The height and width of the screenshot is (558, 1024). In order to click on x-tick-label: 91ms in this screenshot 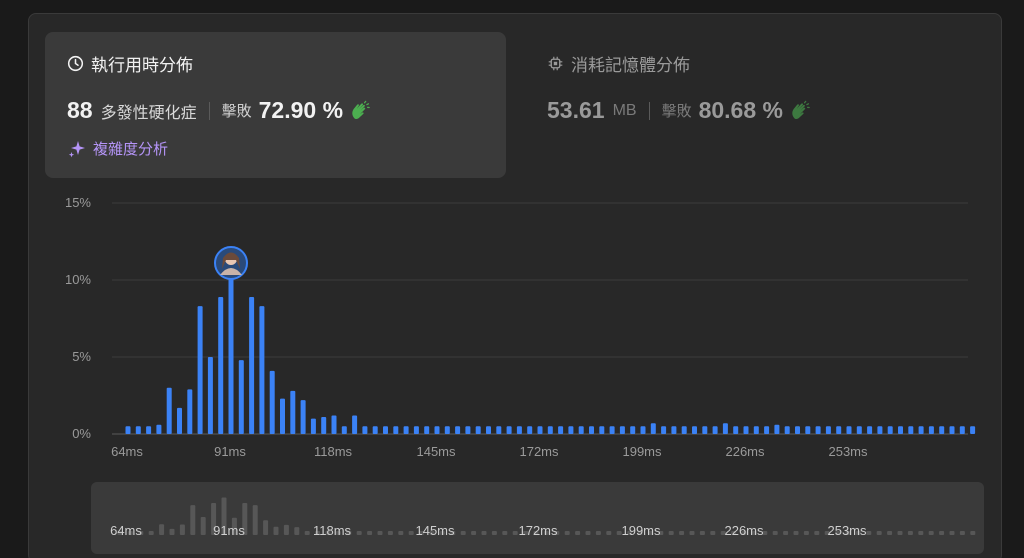, I will do `click(230, 451)`.